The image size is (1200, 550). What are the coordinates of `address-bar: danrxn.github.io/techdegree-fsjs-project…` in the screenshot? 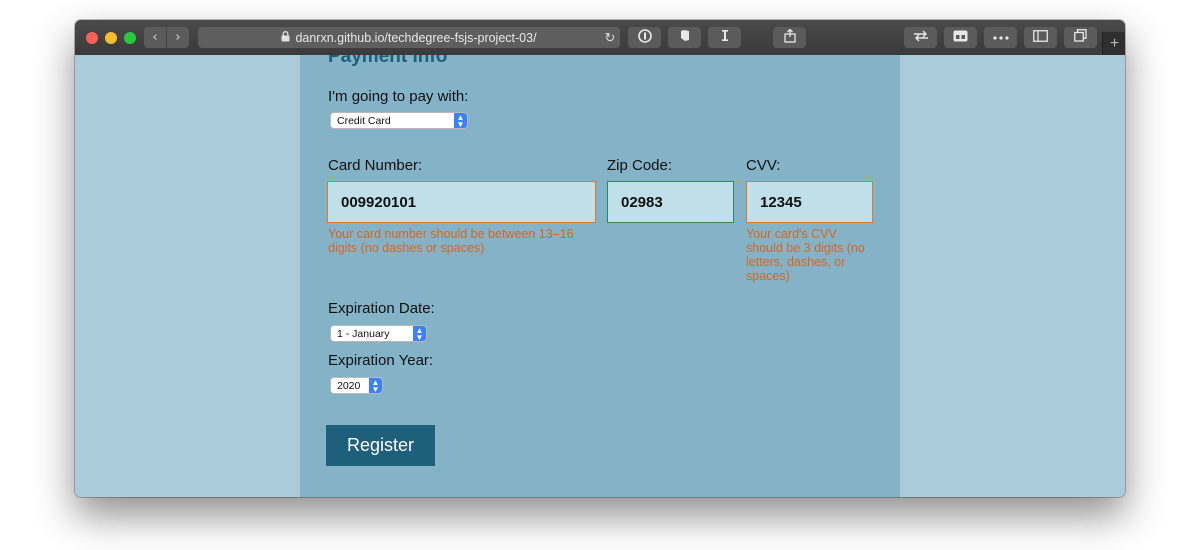 It's located at (409, 37).